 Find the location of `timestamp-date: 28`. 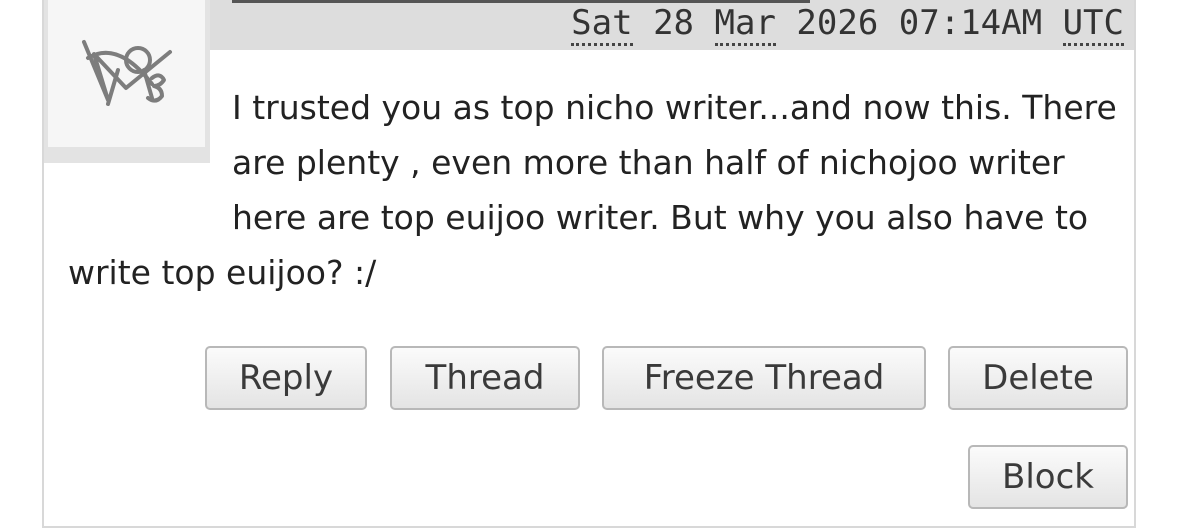

timestamp-date: 28 is located at coordinates (674, 23).